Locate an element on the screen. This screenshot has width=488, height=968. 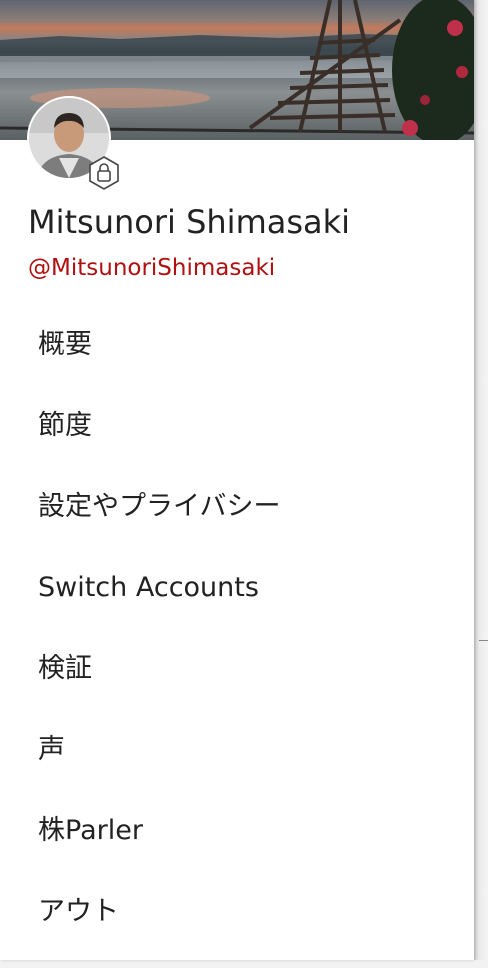
lock-icon is located at coordinates (104, 173).